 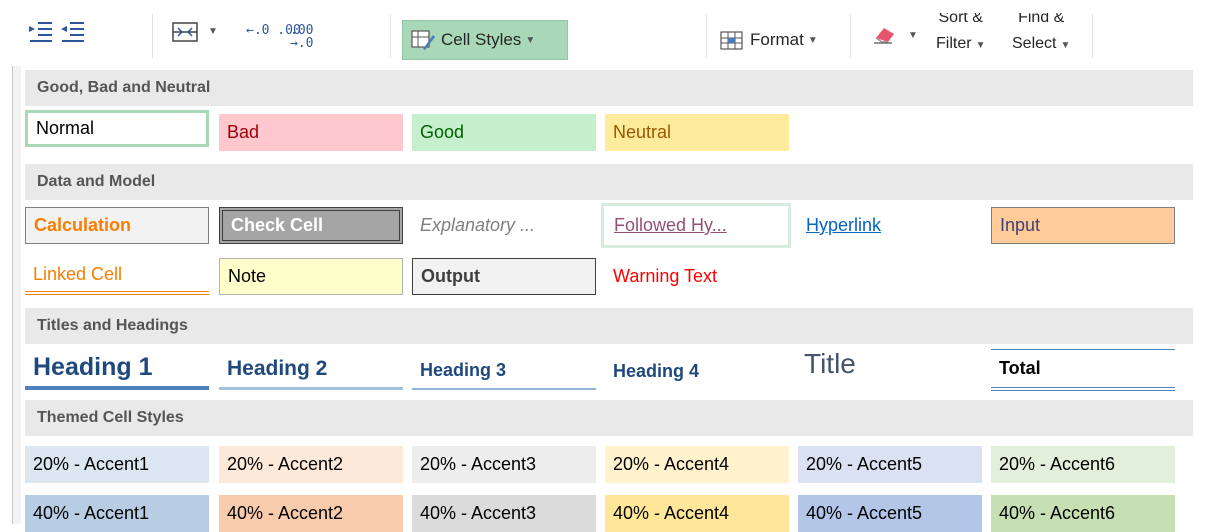 I want to click on style-heading-3: Heading 3, so click(x=504, y=371).